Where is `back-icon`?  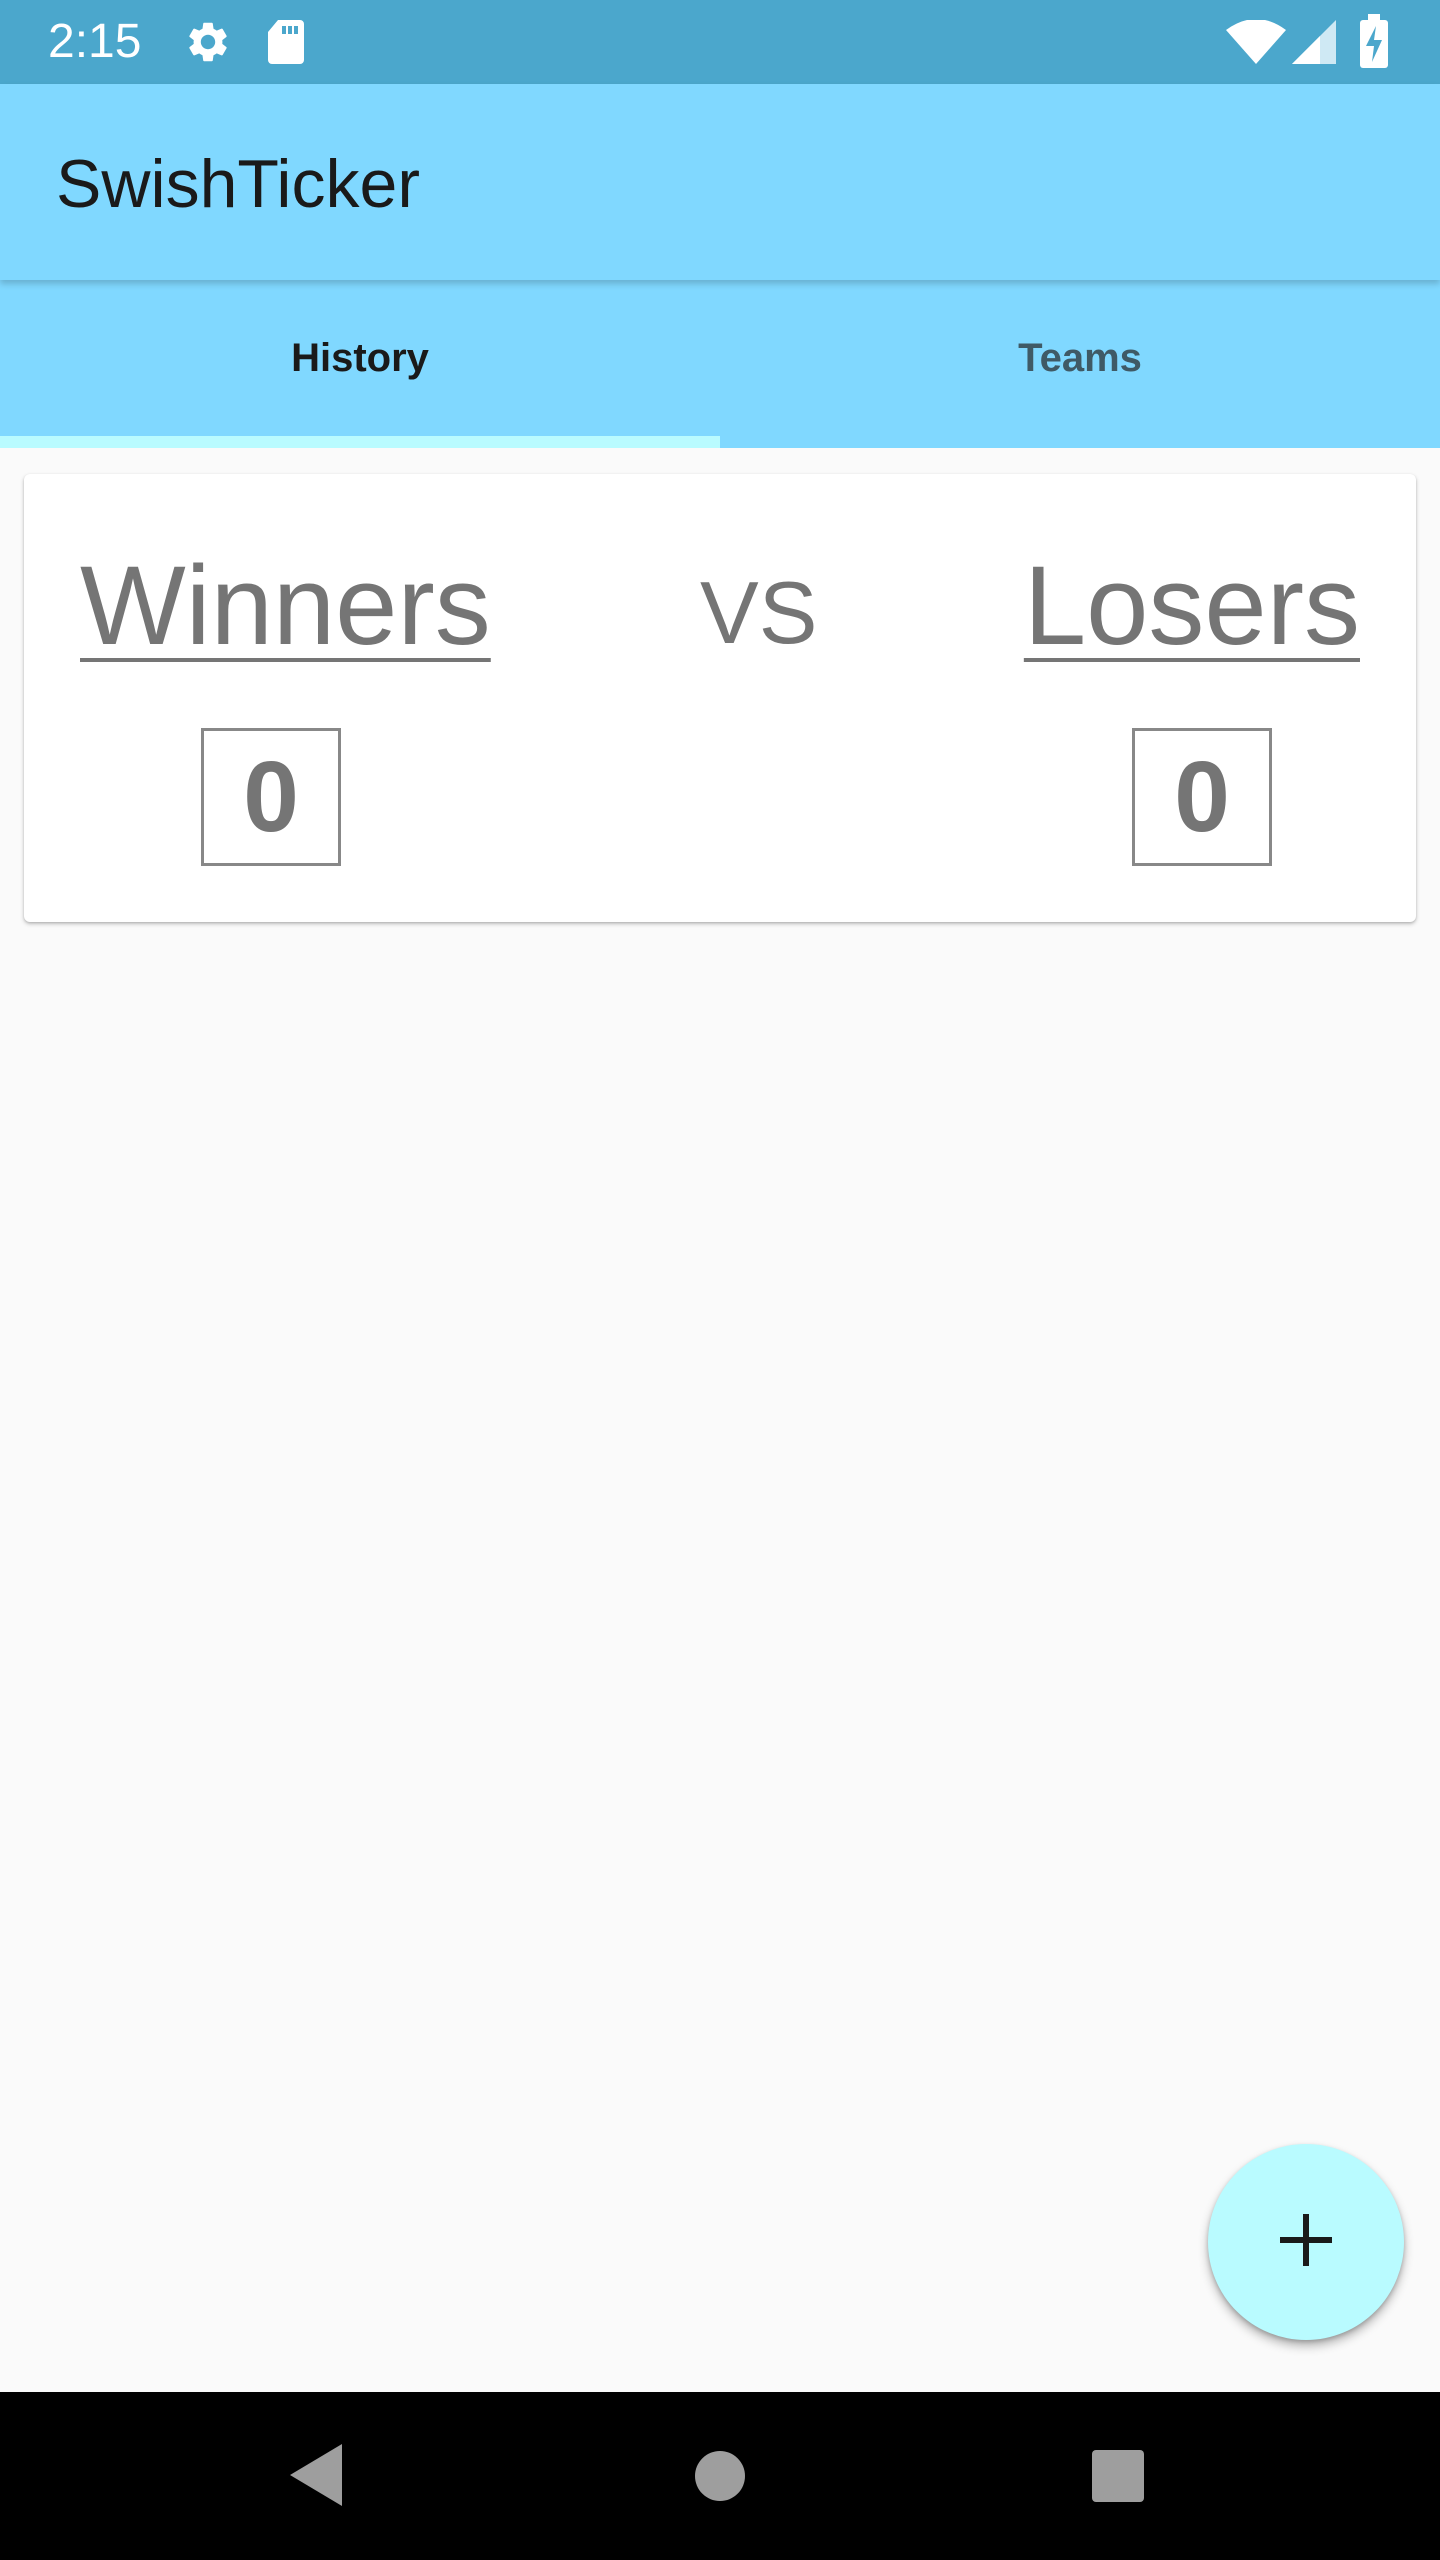 back-icon is located at coordinates (316, 2477).